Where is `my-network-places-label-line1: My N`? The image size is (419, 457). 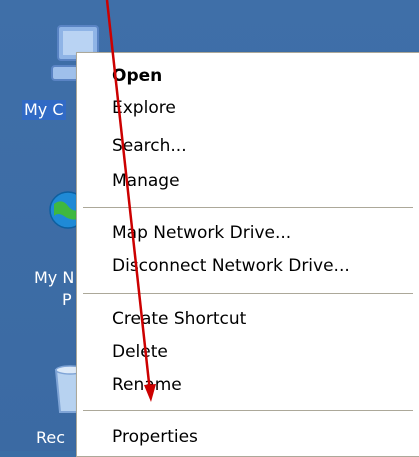
my-network-places-label-line1: My N is located at coordinates (54, 278).